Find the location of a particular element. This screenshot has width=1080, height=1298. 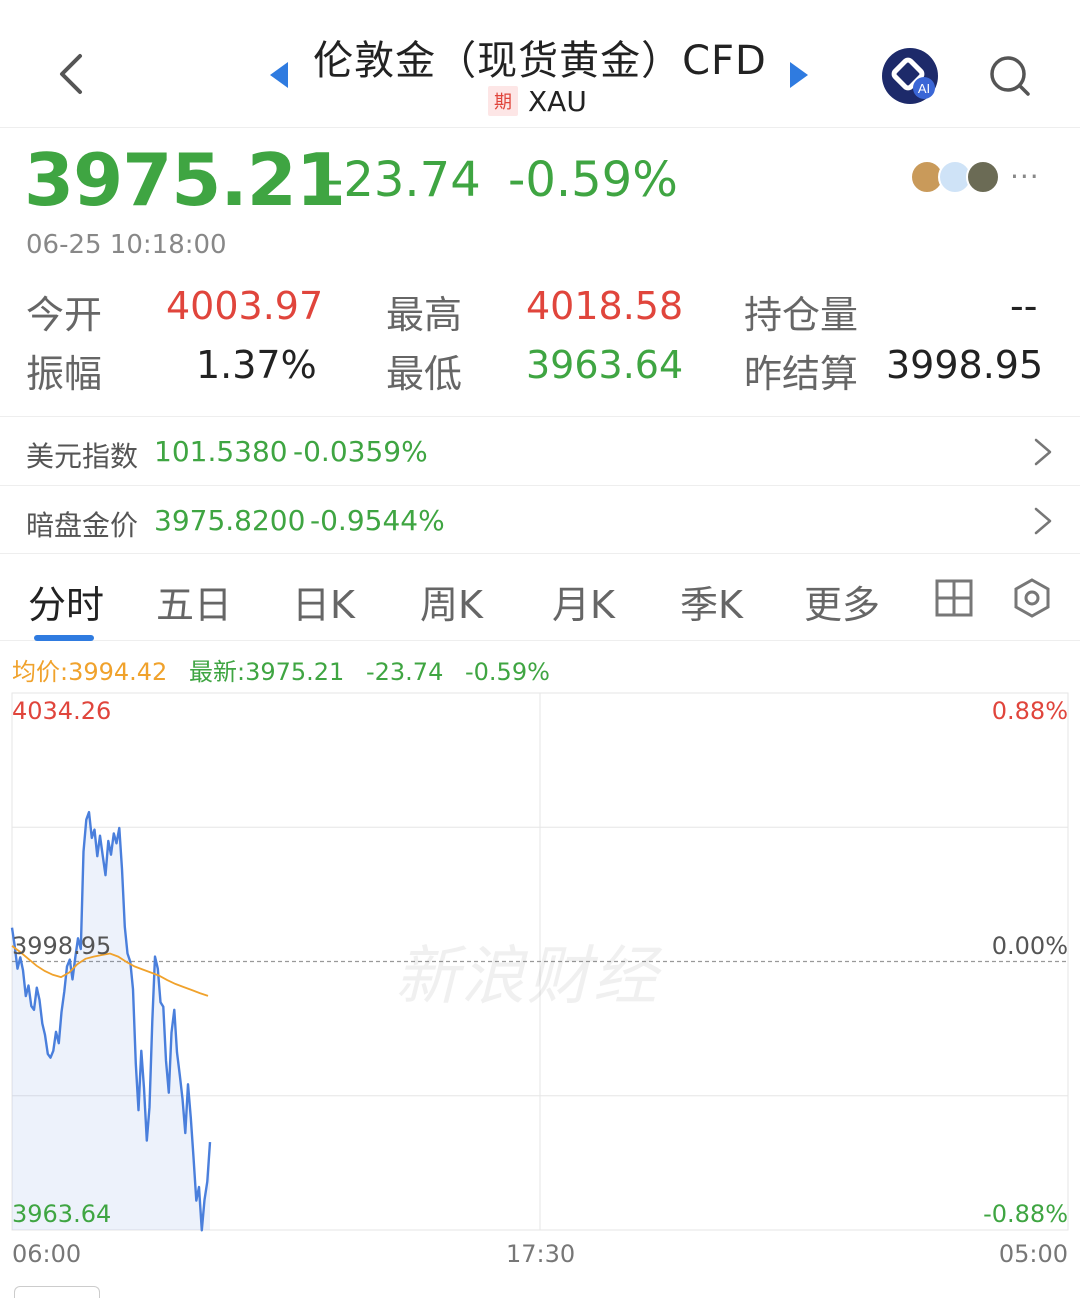

tab-five-day: 五日 is located at coordinates (194, 601).